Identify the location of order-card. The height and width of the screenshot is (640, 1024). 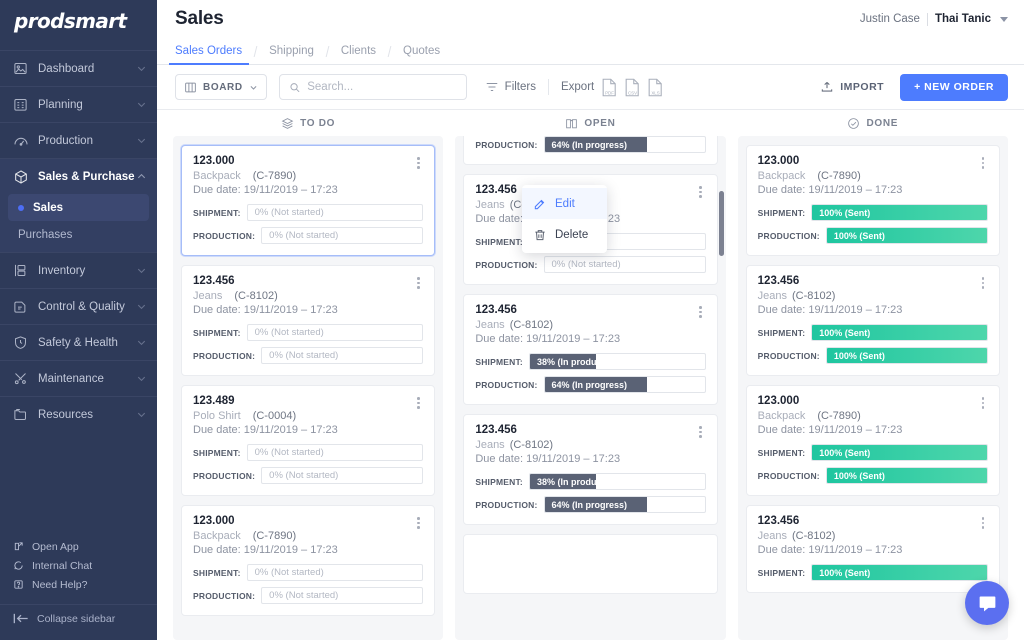
(590, 564).